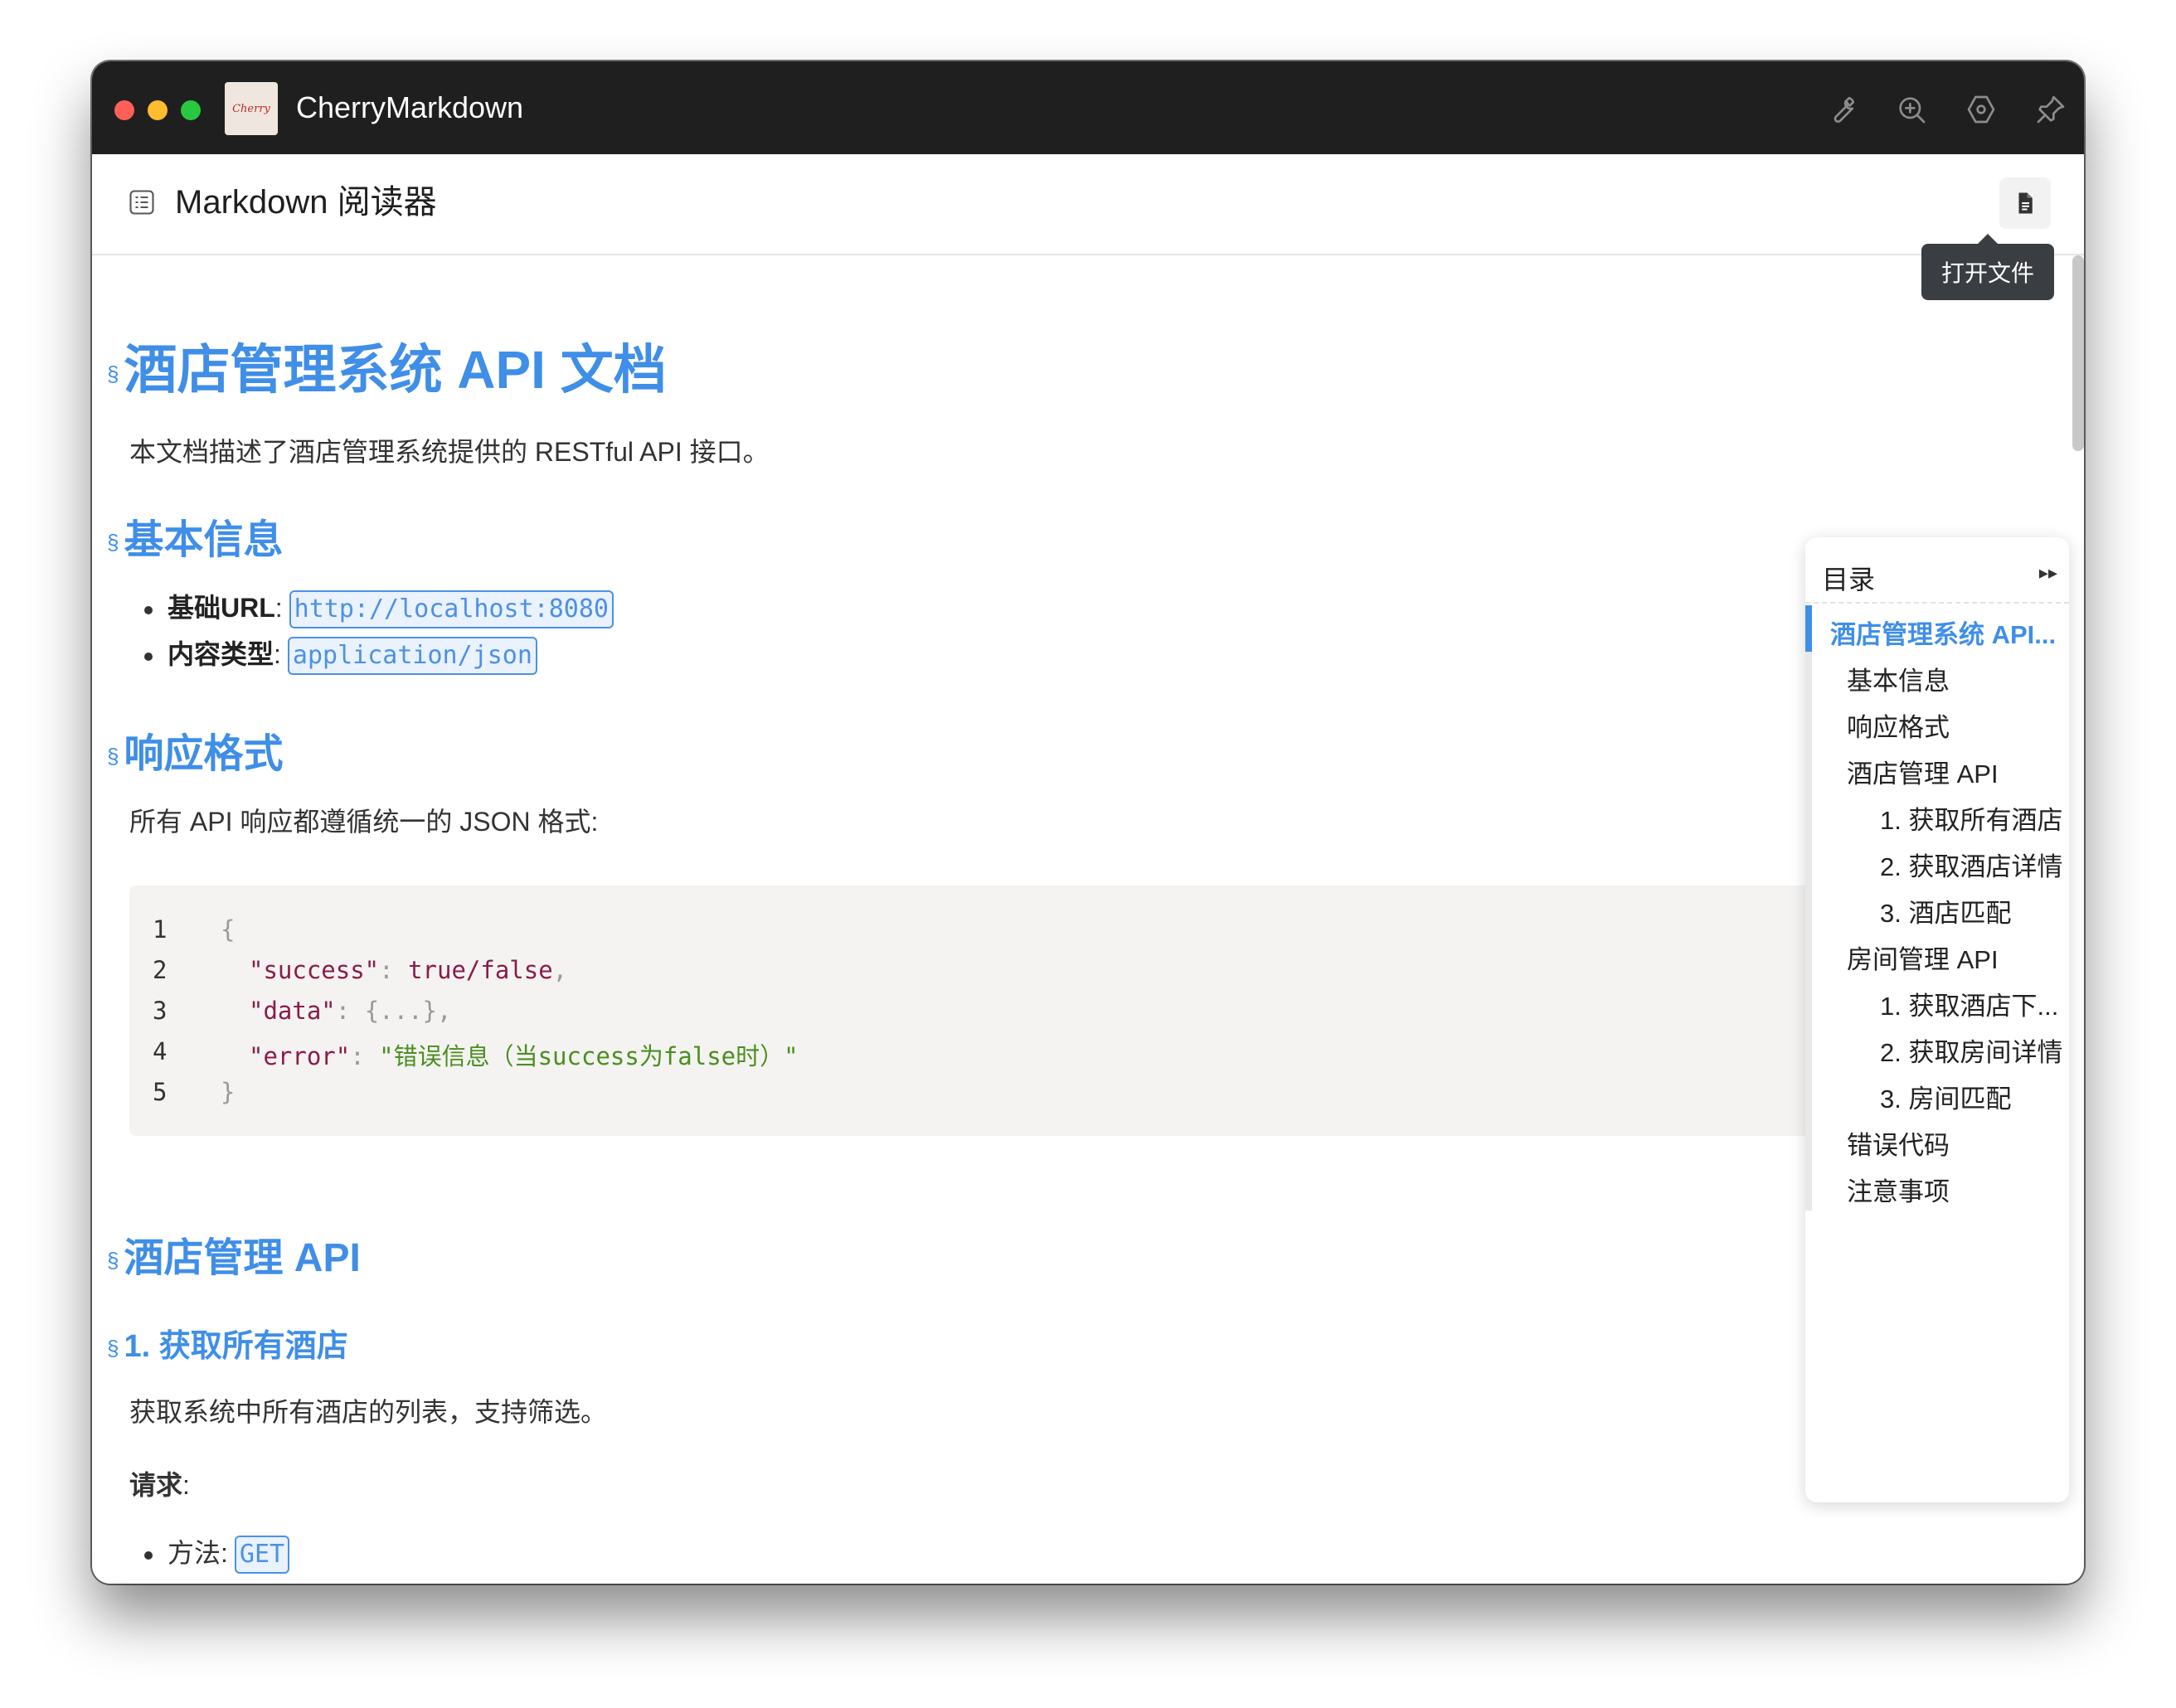 The image size is (2176, 1708). What do you see at coordinates (1898, 1143) in the screenshot?
I see `toc-item: 错误代码` at bounding box center [1898, 1143].